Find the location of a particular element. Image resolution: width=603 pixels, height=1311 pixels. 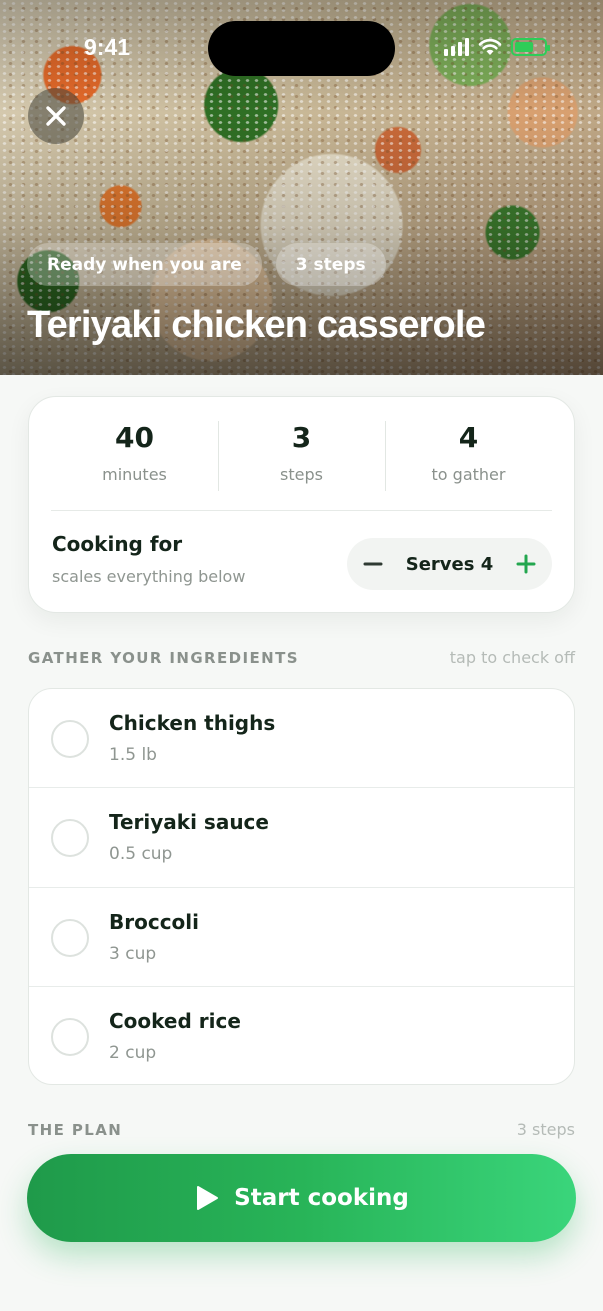

serves-stepper: Serves 4 is located at coordinates (449, 564).